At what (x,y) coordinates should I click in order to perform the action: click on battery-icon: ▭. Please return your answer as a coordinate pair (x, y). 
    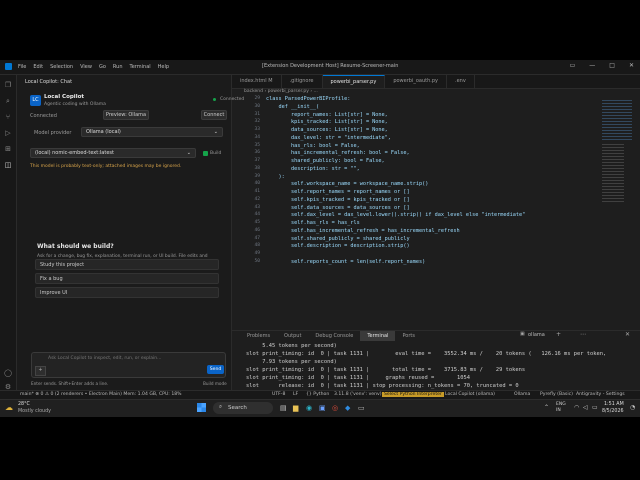
    Looking at the image, I should click on (595, 407).